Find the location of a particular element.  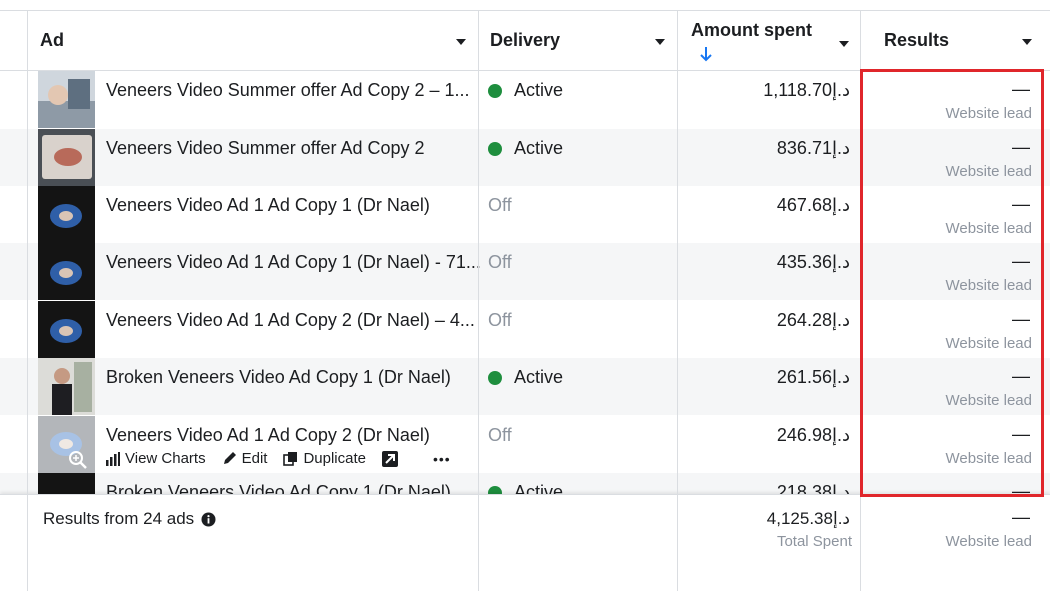

amount-spent: 264.28د.إ is located at coordinates (813, 320).